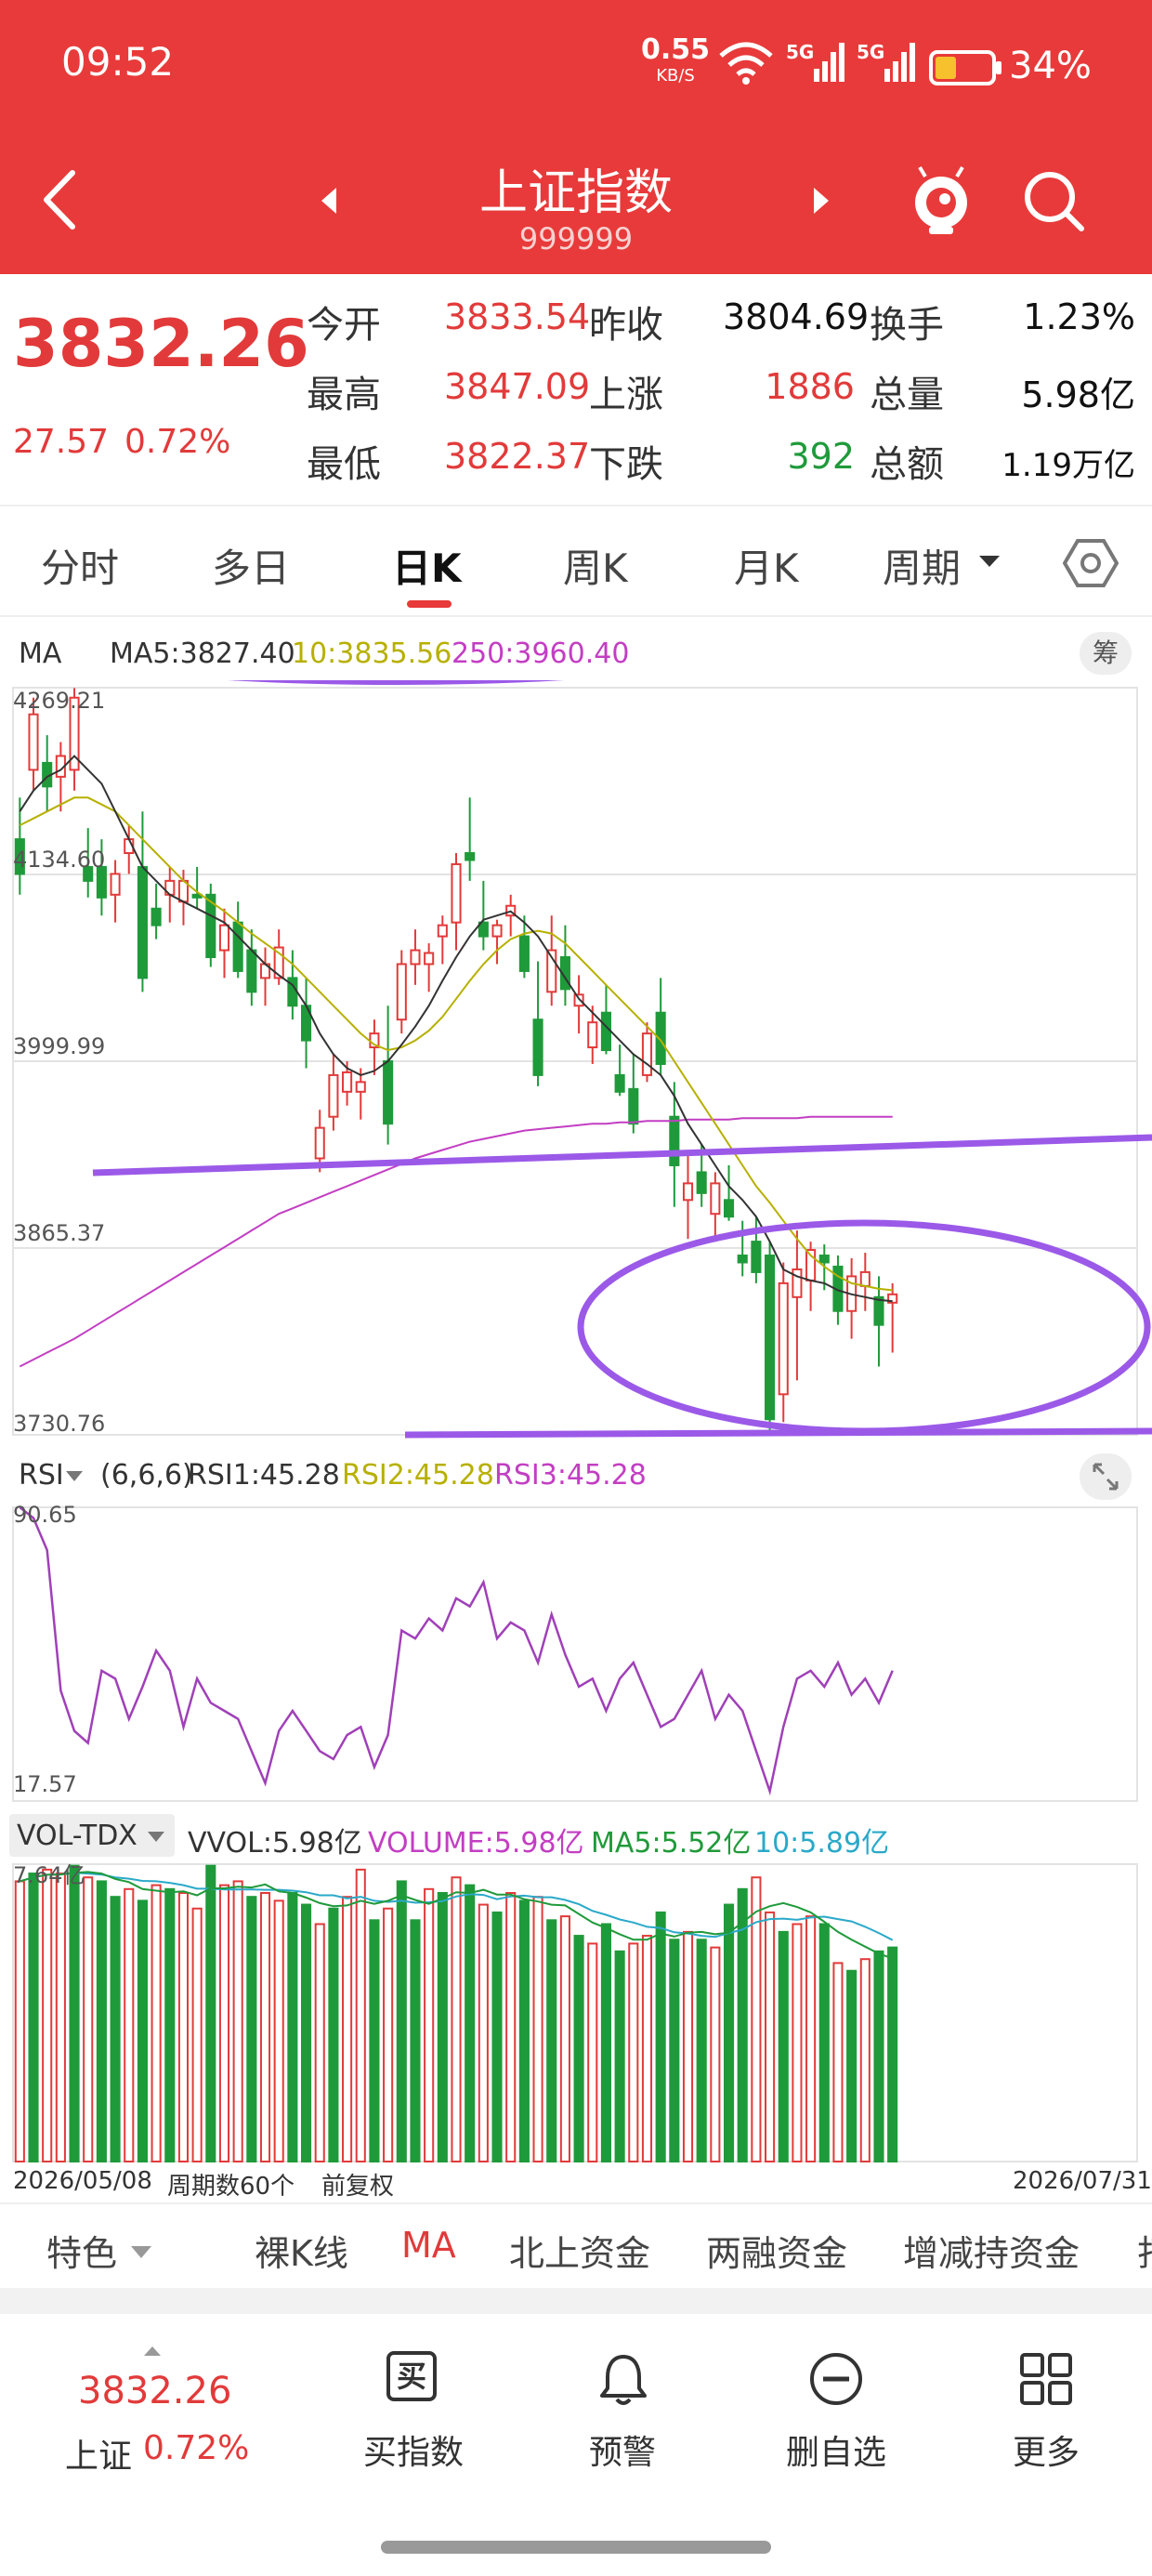 This screenshot has height=2576, width=1152. What do you see at coordinates (476, 1843) in the screenshot?
I see `volume-value-legend: VOLUME:5.98亿` at bounding box center [476, 1843].